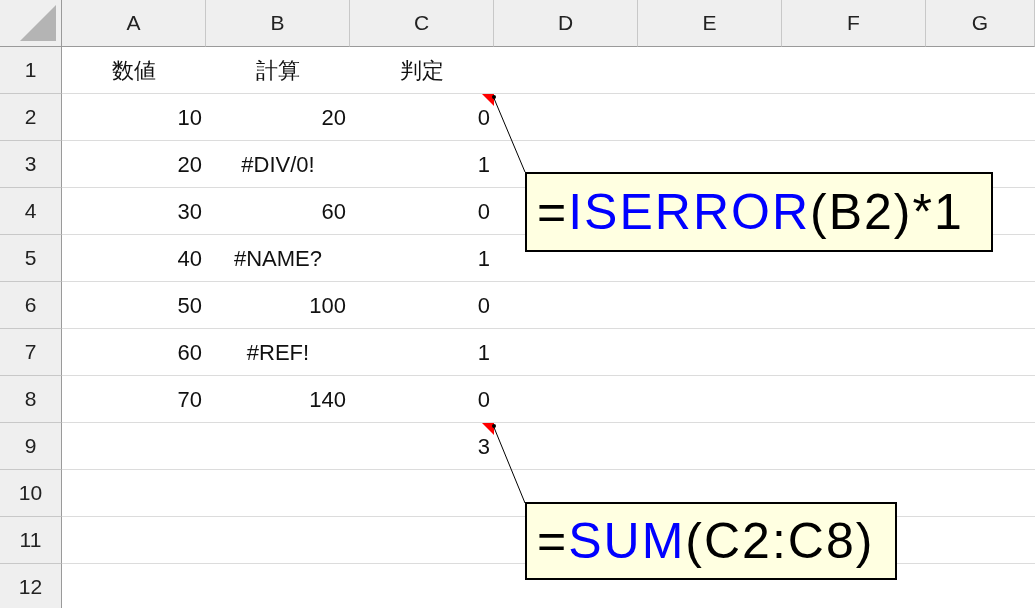 Image resolution: width=1035 pixels, height=608 pixels. What do you see at coordinates (31, 399) in the screenshot?
I see `row-header: 8` at bounding box center [31, 399].